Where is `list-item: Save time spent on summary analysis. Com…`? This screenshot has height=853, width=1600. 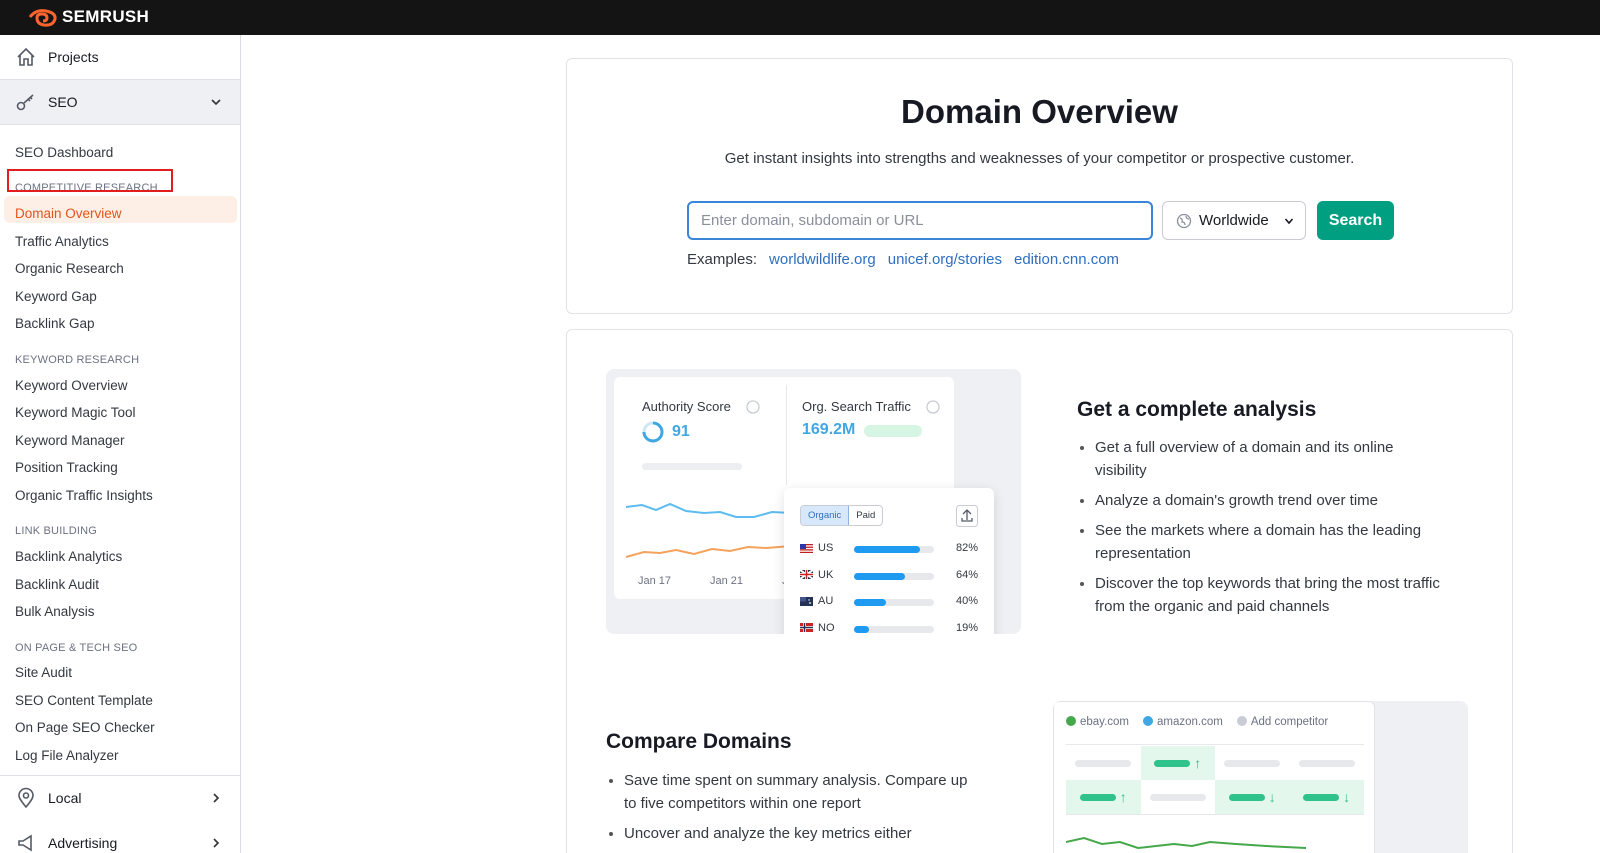 list-item: Save time spent on summary analysis. Com… is located at coordinates (791, 792).